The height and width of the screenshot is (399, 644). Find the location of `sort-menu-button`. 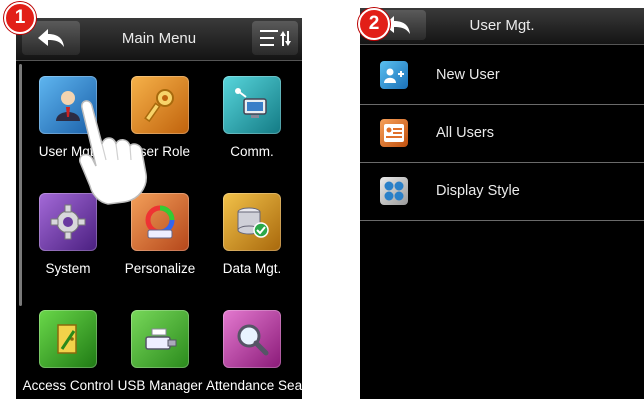

sort-menu-button is located at coordinates (275, 38).